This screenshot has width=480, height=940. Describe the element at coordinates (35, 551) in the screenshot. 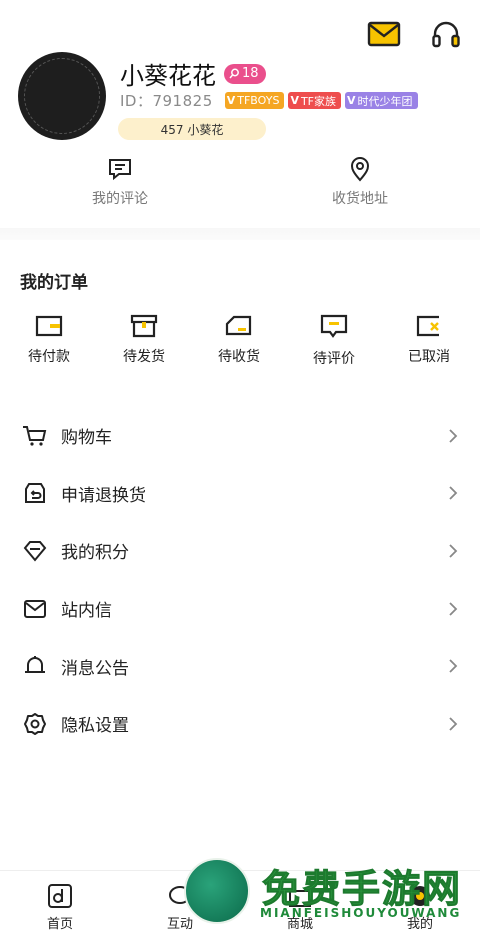

I see `diamond-icon` at that location.